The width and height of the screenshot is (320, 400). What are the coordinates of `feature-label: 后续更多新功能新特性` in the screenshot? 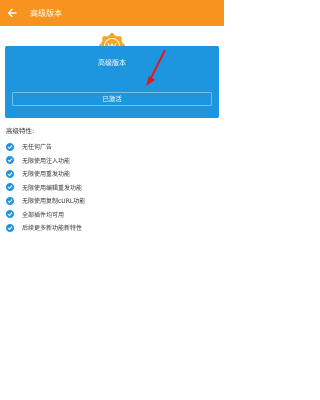 It's located at (52, 229).